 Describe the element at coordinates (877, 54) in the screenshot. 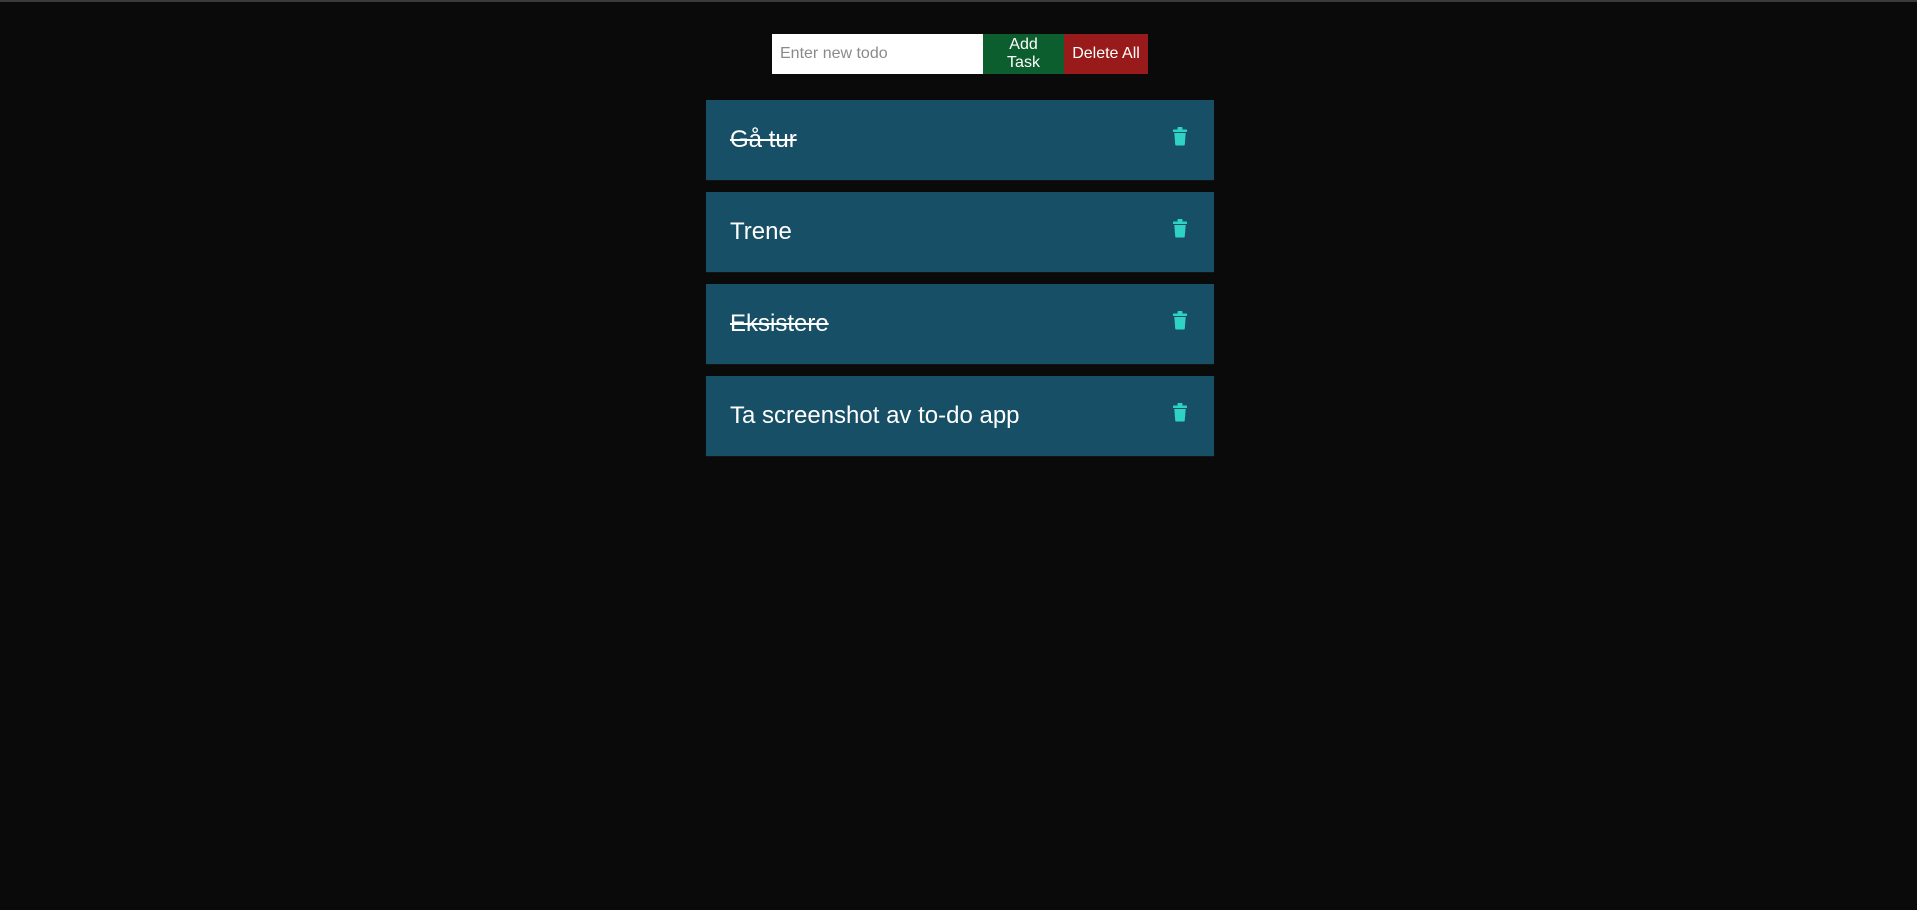

I see `new-todo-input` at that location.